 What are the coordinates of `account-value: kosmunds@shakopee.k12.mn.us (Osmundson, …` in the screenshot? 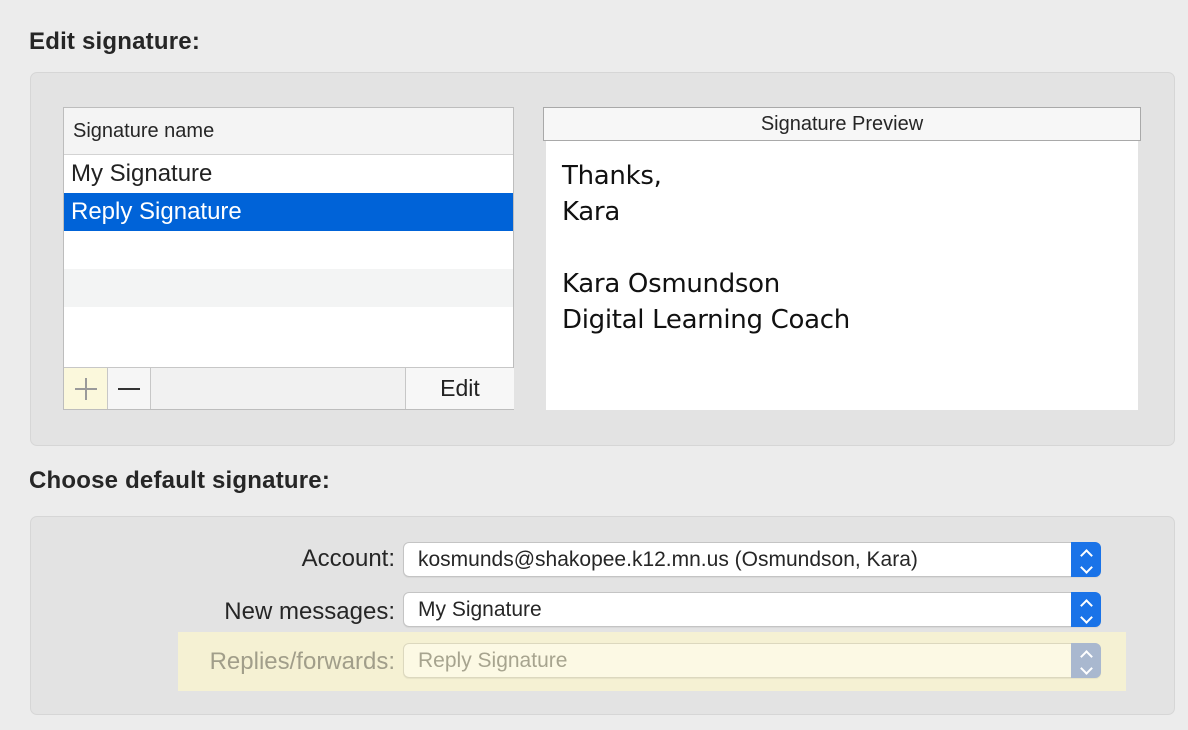 It's located at (668, 559).